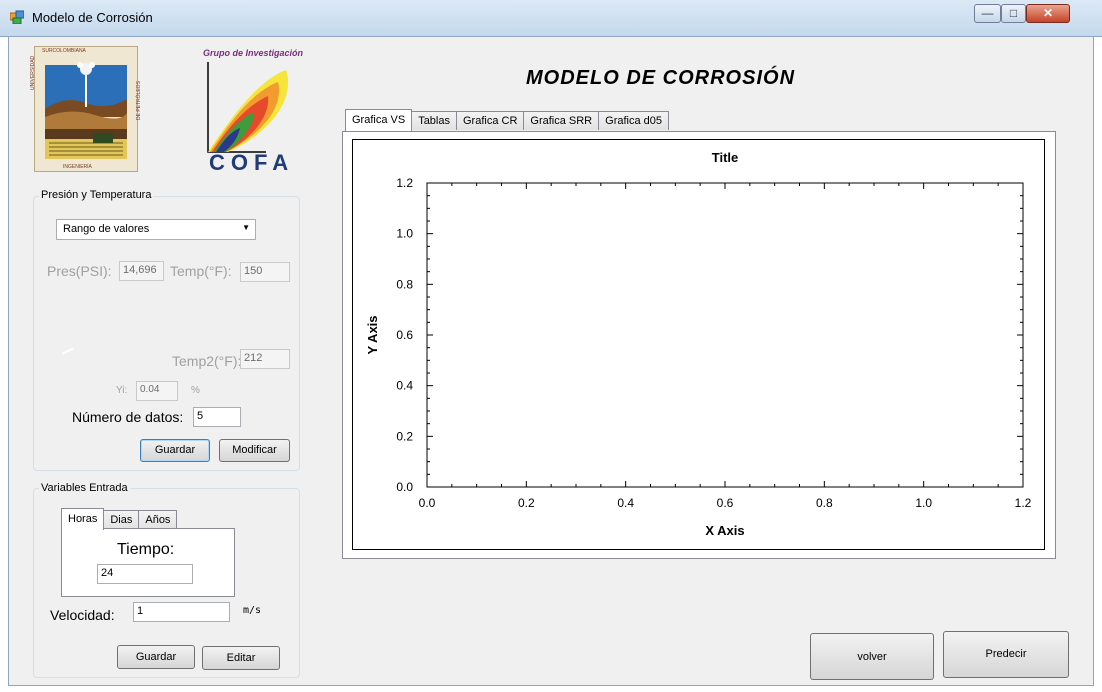  Describe the element at coordinates (404, 386) in the screenshot. I see `y-tick-label: 0.4` at that location.